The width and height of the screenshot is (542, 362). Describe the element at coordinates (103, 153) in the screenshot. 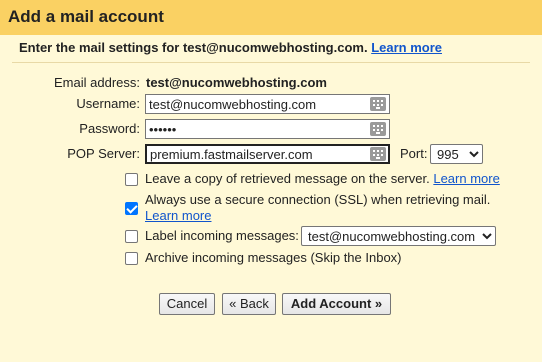

I see `pop-server-label: POP Server:` at that location.